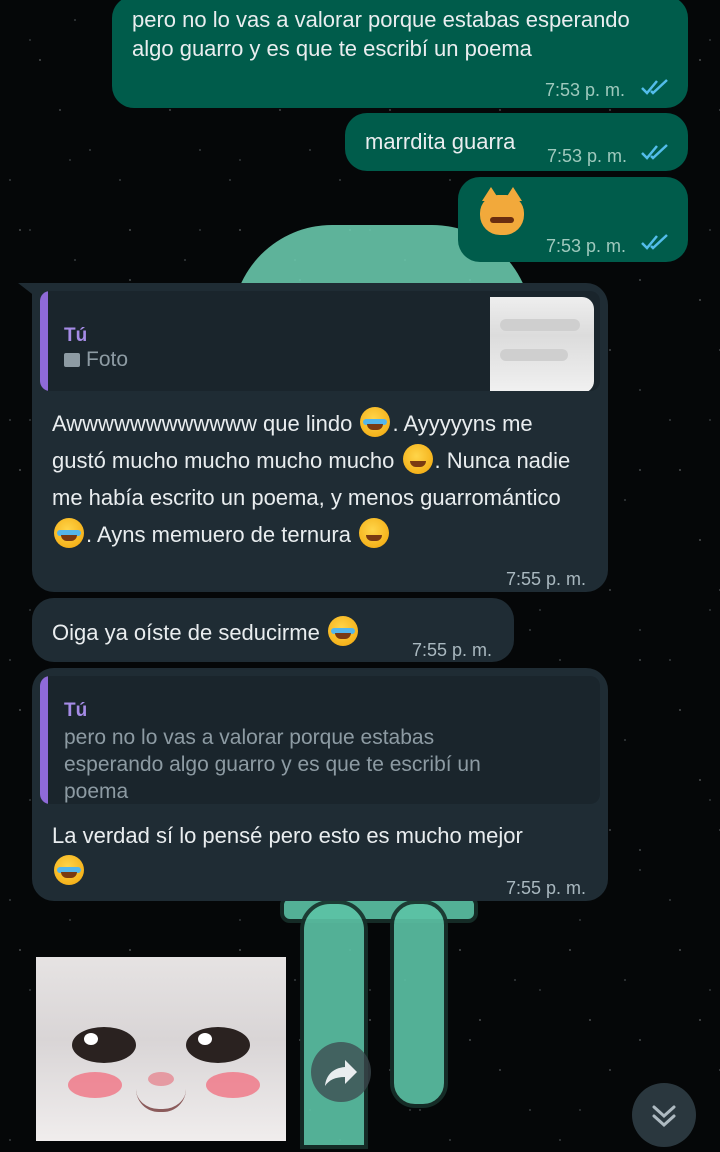 The height and width of the screenshot is (1152, 720). I want to click on outgoing-message: marrdita guarra 7:53 p. m., so click(516, 142).